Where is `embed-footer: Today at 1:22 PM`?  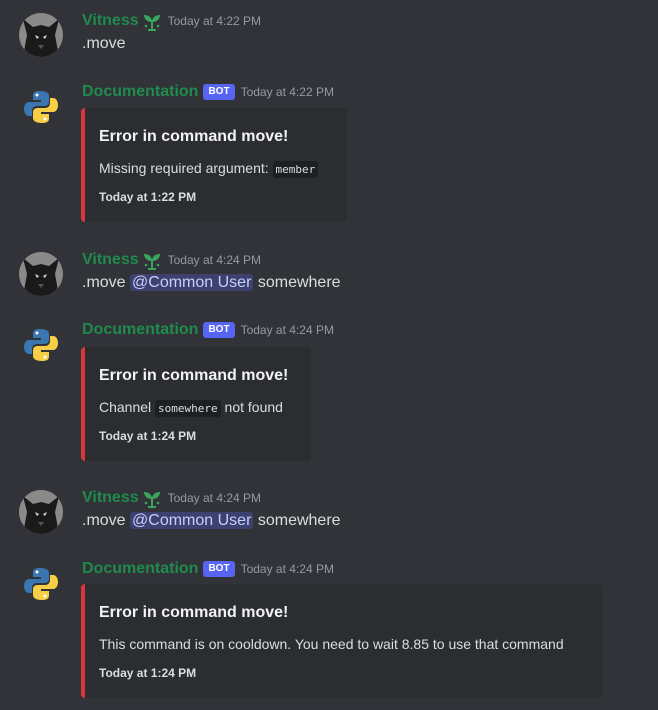
embed-footer: Today at 1:22 PM is located at coordinates (148, 197).